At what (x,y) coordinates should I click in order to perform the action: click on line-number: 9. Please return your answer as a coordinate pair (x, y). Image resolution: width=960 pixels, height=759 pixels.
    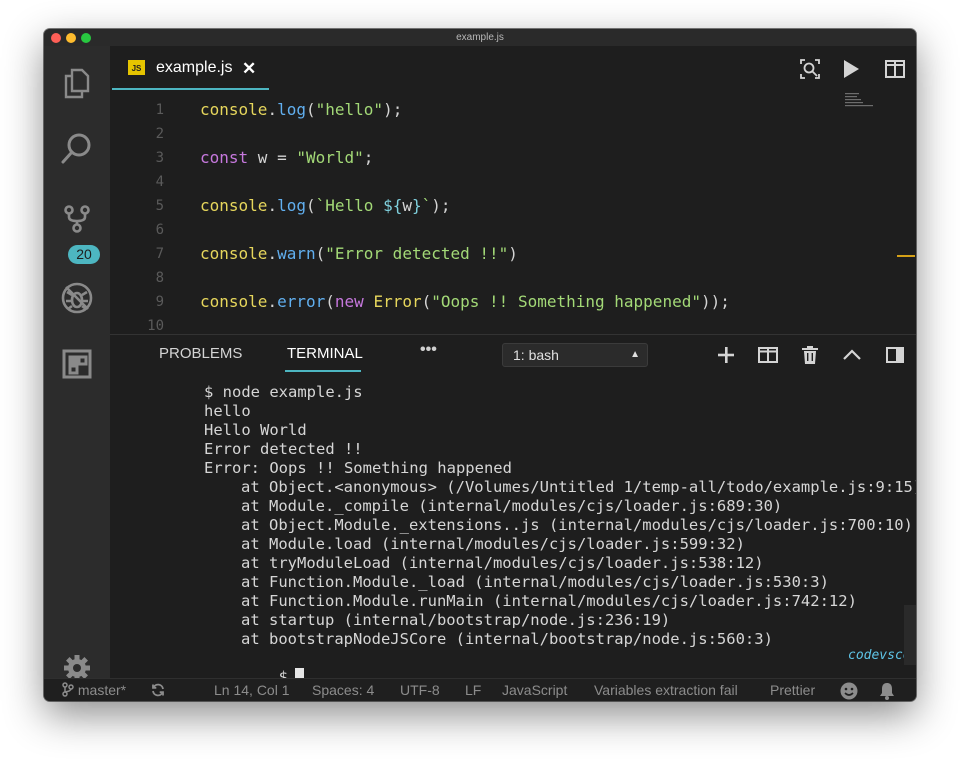
    Looking at the image, I should click on (159, 302).